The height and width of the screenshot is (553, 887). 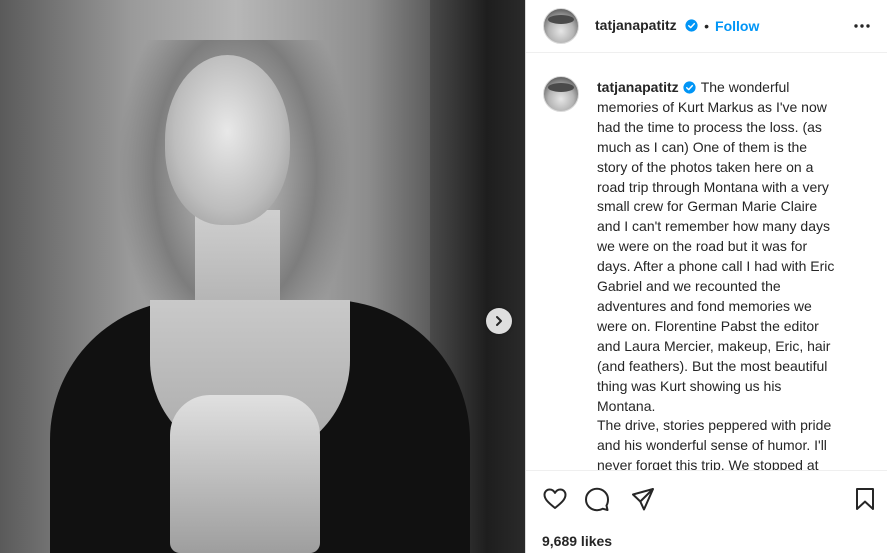 I want to click on heart-icon, so click(x=555, y=499).